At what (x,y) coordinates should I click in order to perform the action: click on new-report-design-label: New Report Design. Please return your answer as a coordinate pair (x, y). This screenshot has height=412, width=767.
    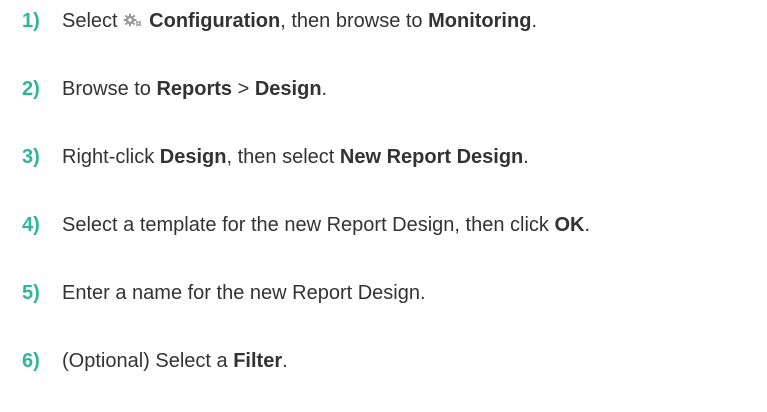
    Looking at the image, I should click on (431, 157).